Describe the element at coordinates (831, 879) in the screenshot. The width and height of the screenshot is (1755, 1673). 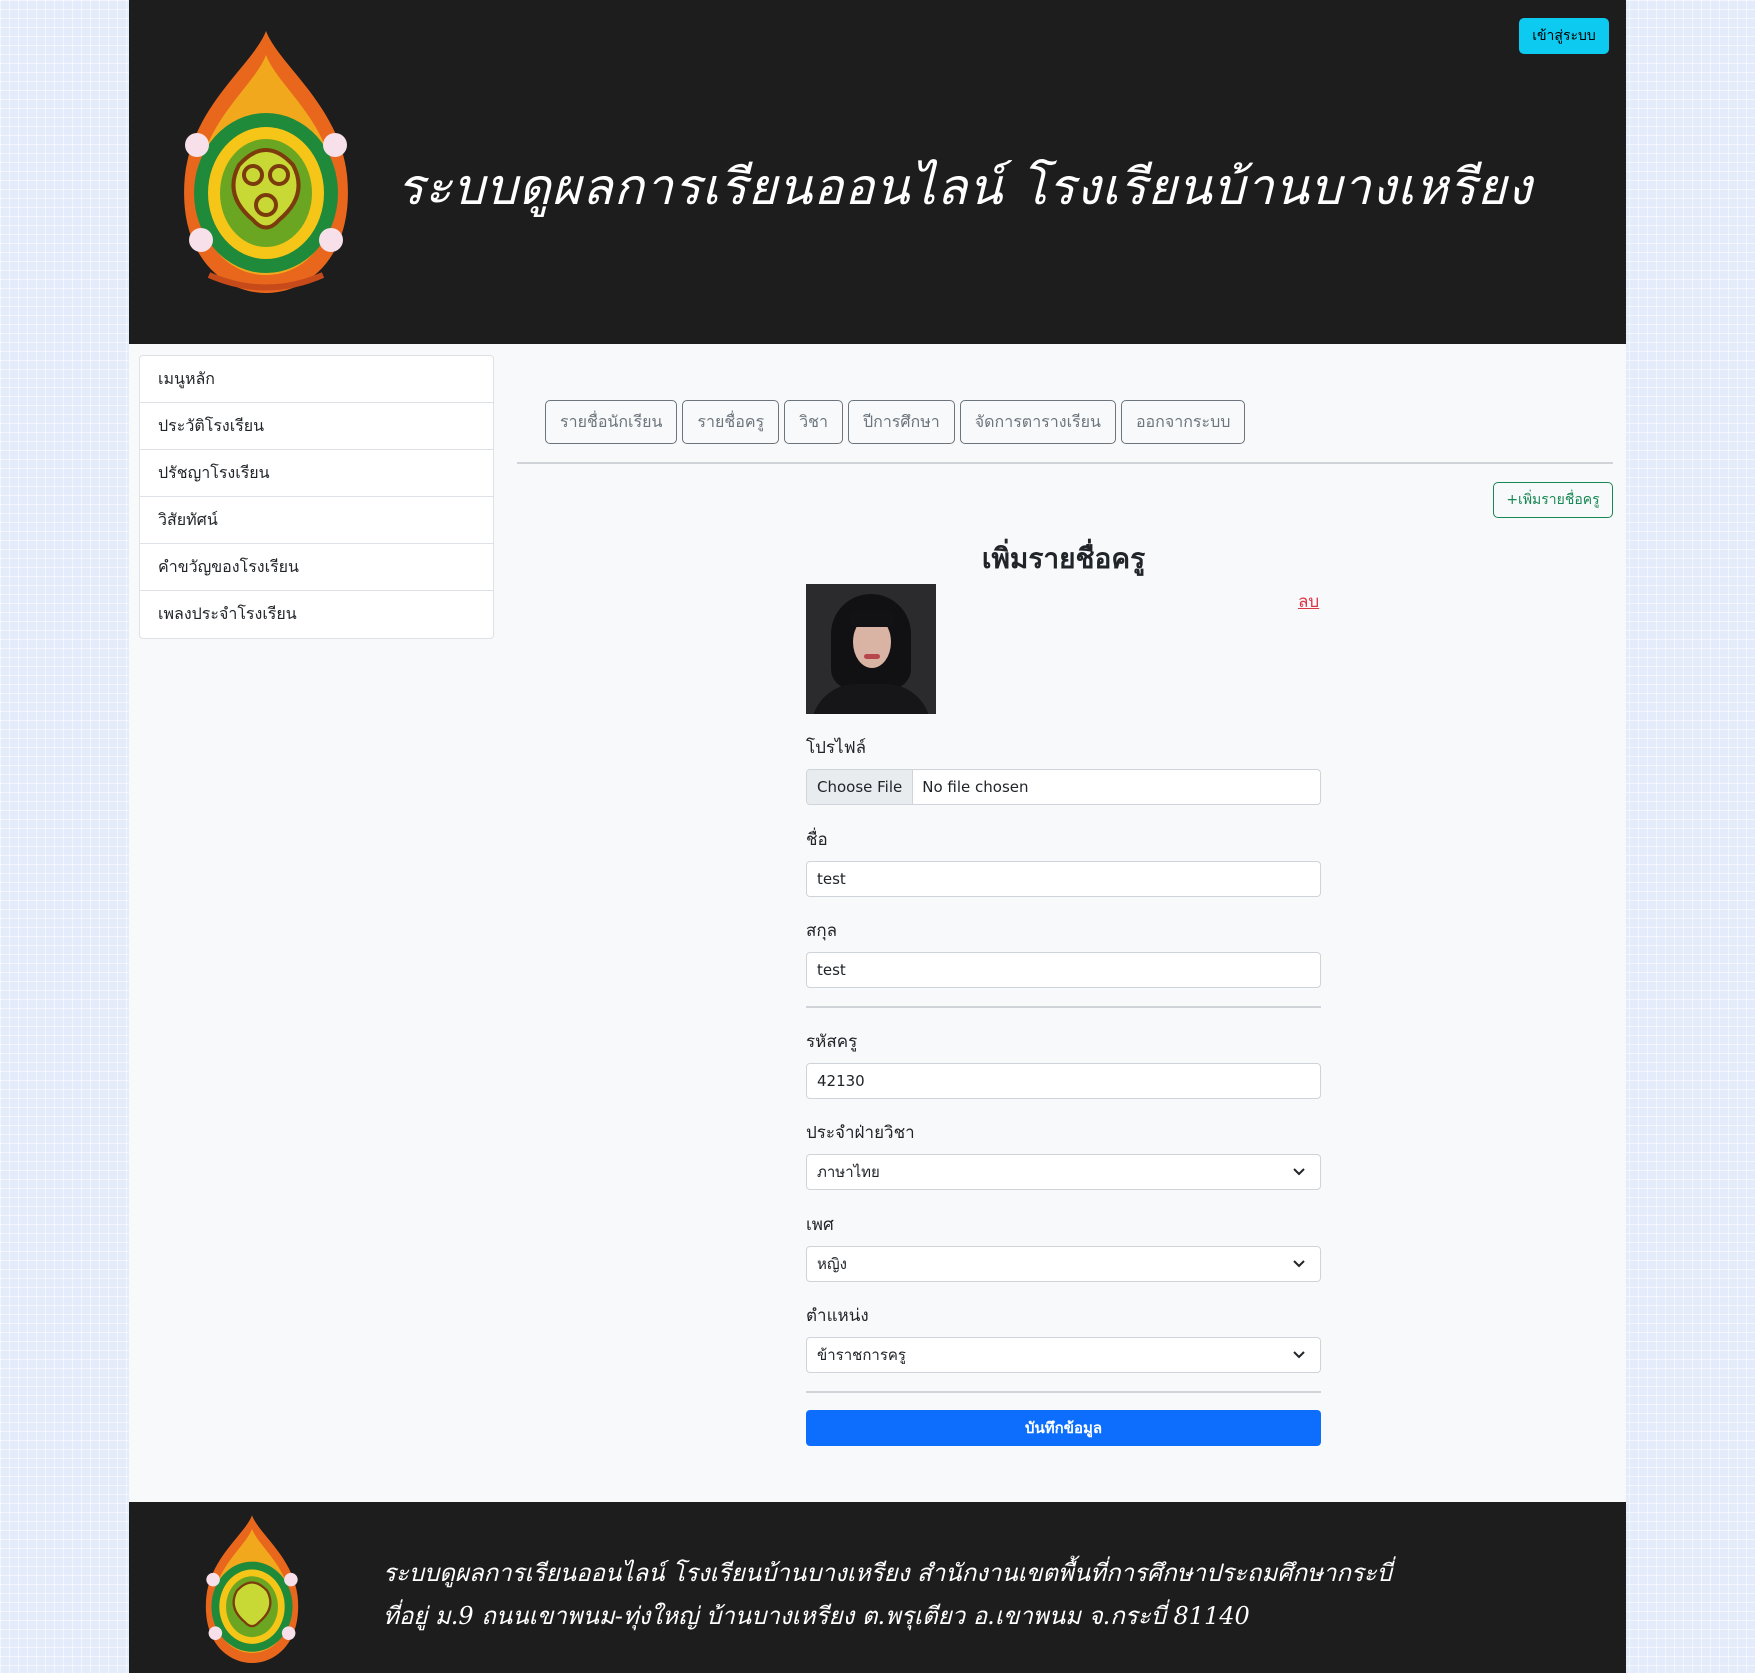
I see `first-name-value: test` at that location.